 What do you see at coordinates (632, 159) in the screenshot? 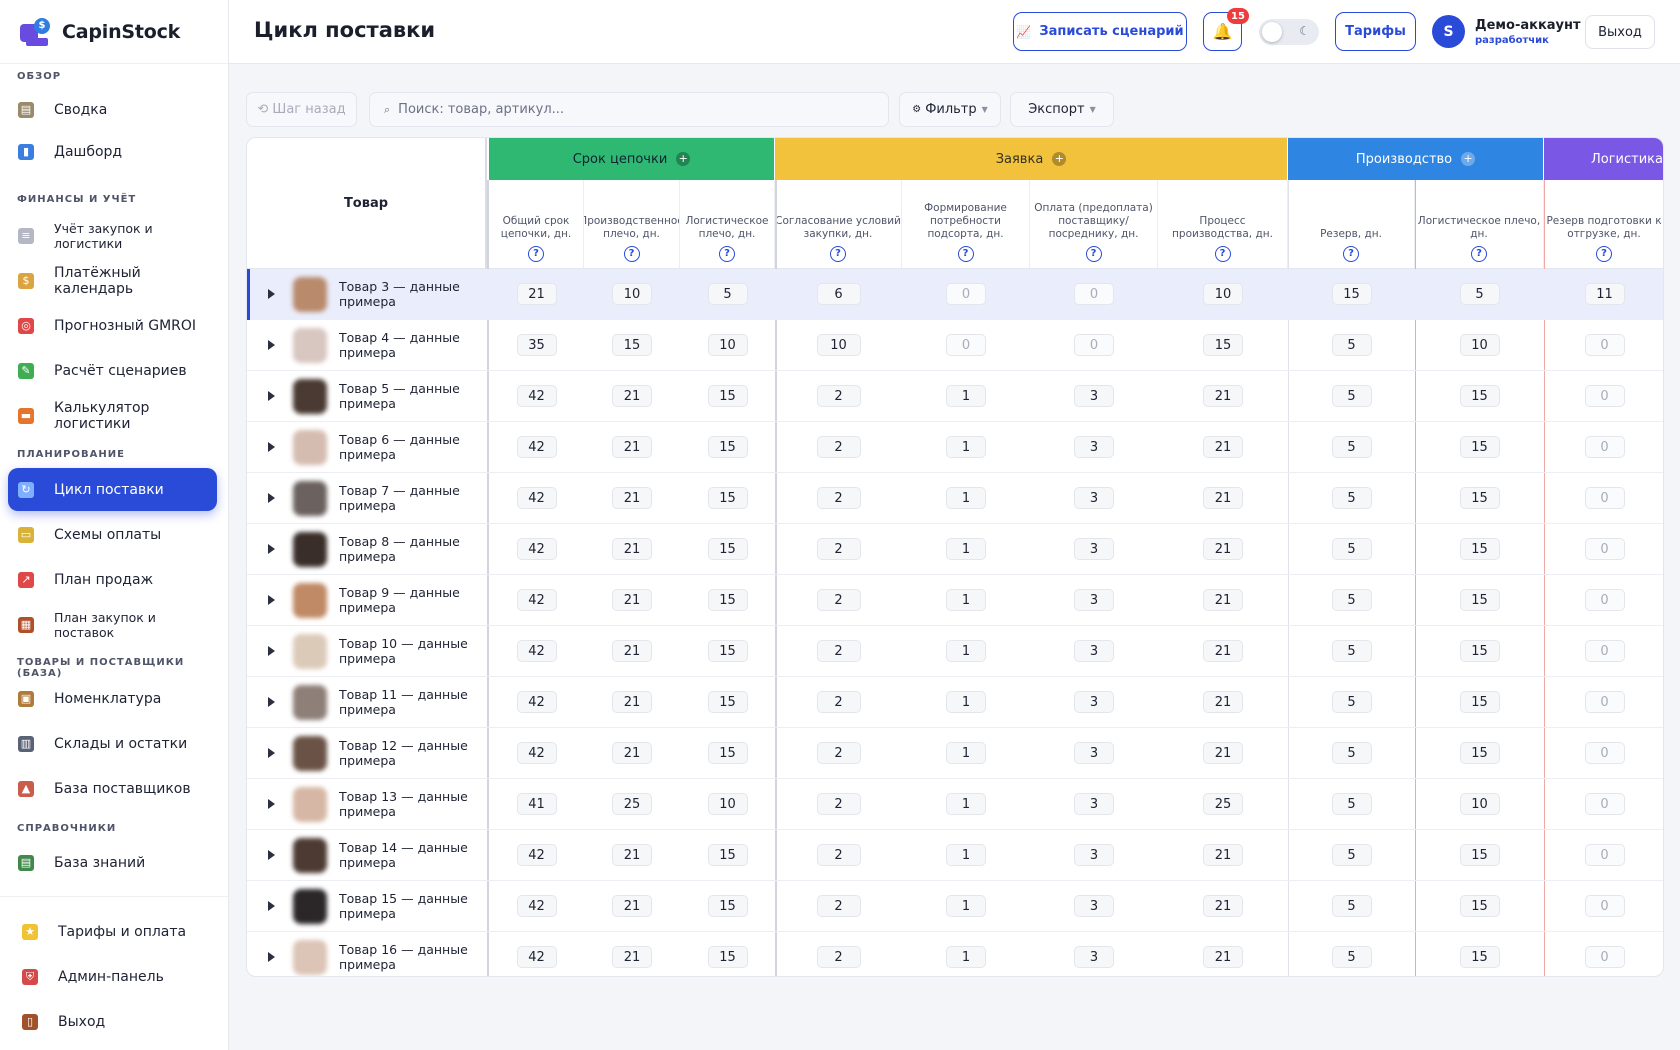
I see `column-group-0: Срок цепочки +` at bounding box center [632, 159].